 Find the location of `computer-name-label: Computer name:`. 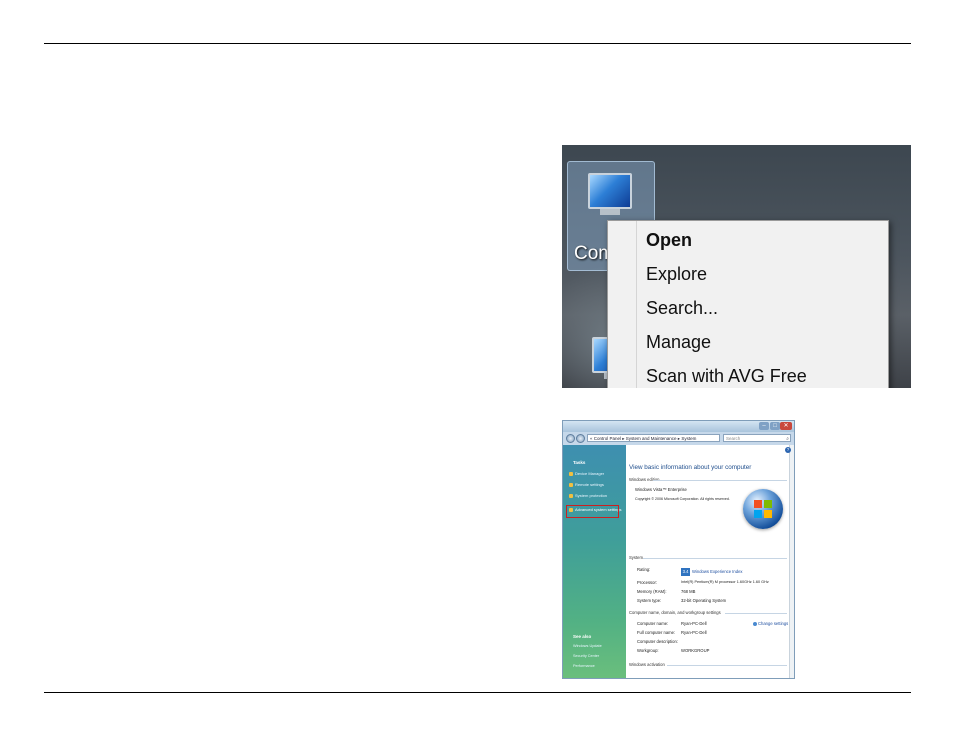

computer-name-label: Computer name: is located at coordinates (653, 623).